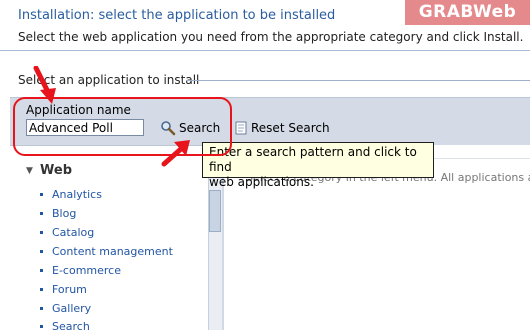 The height and width of the screenshot is (333, 530). Describe the element at coordinates (358, 80) in the screenshot. I see `section-divider` at that location.